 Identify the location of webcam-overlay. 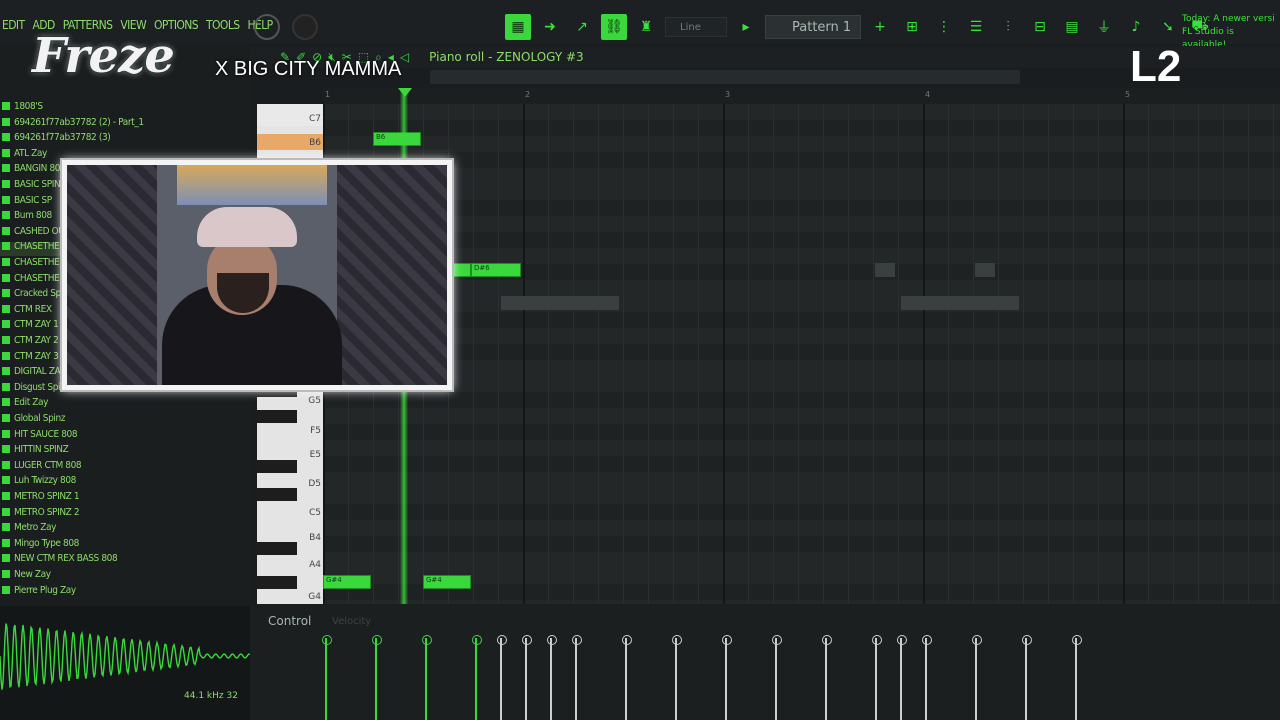
(257, 275).